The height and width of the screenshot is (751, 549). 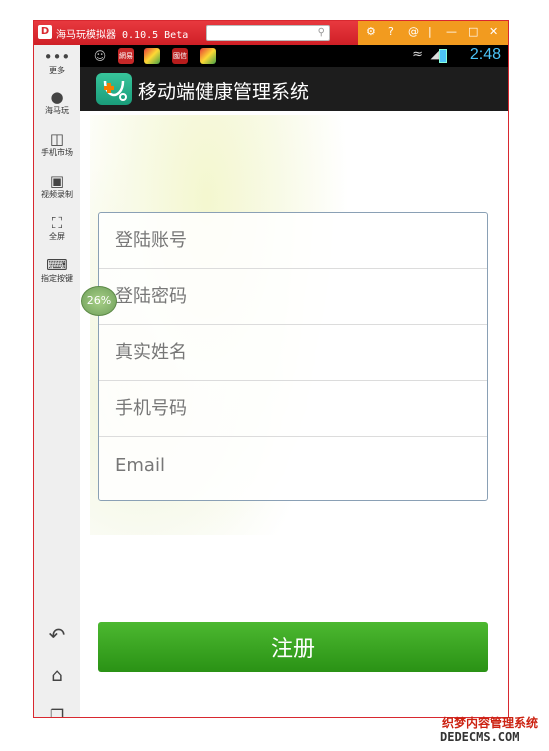 I want to click on realname-input, so click(x=295, y=352).